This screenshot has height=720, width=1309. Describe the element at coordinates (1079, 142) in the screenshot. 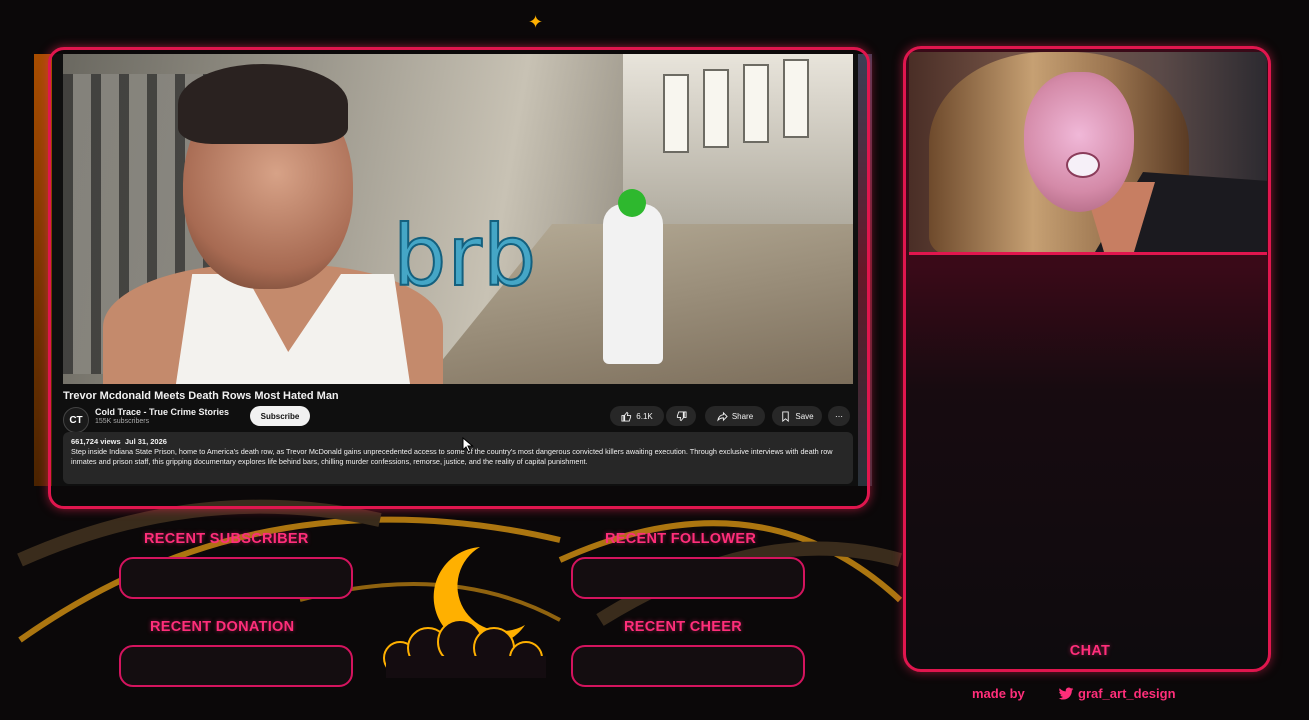

I see `streamer-face` at that location.